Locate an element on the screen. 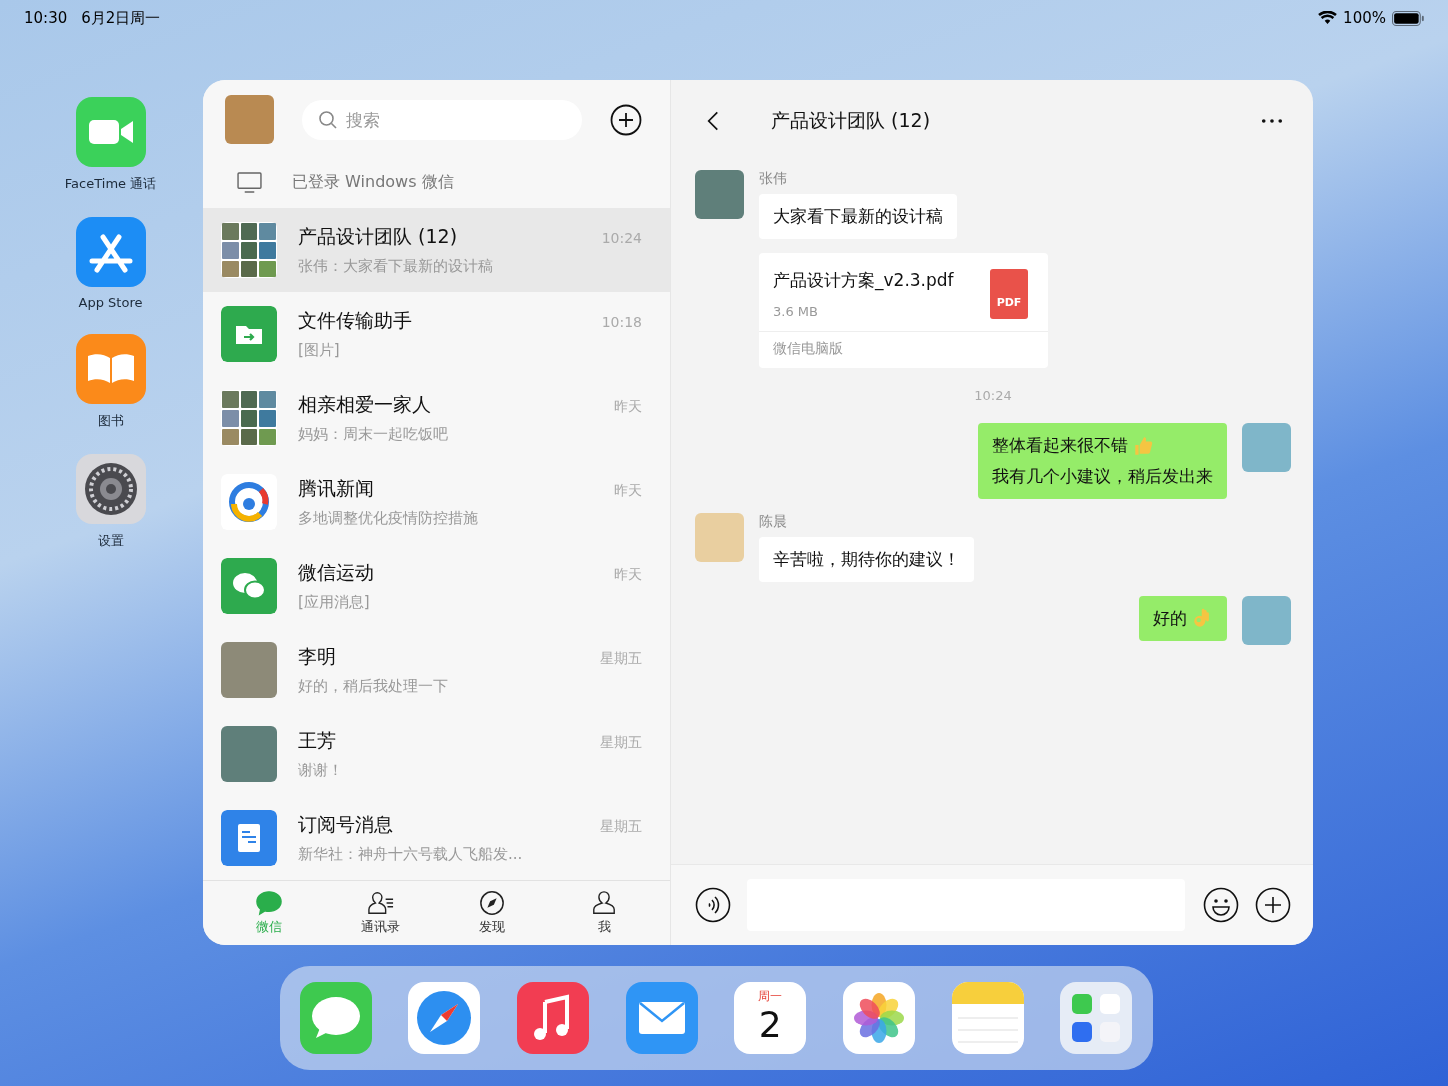 The height and width of the screenshot is (1086, 1448). music-note-icon is located at coordinates (552, 1018).